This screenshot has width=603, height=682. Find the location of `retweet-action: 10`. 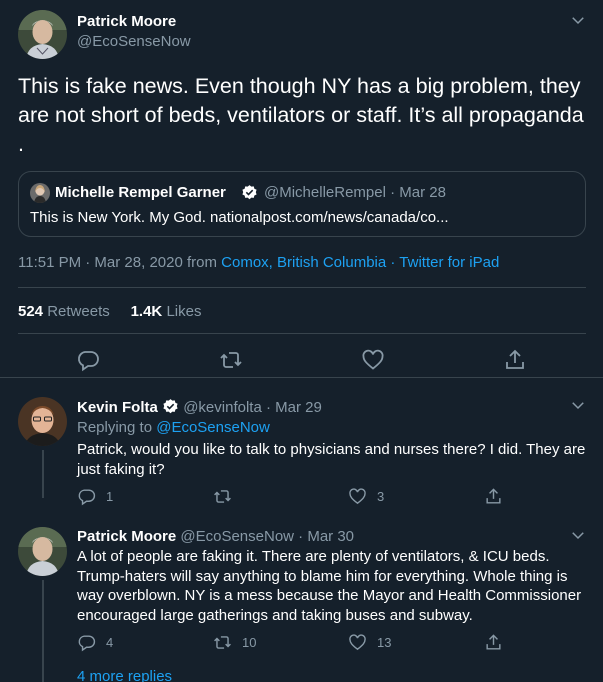

retweet-action: 10 is located at coordinates (234, 642).